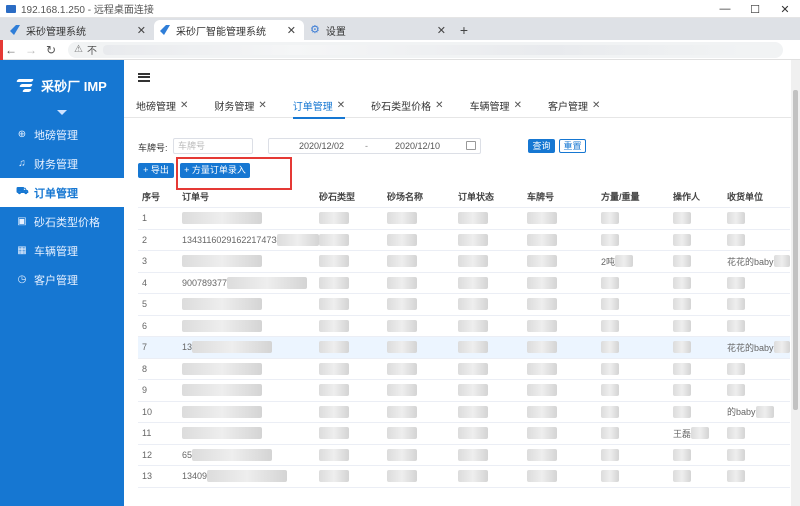 This screenshot has width=800, height=506. Describe the element at coordinates (574, 106) in the screenshot. I see `tab-customers: 客户管理 ✕` at that location.